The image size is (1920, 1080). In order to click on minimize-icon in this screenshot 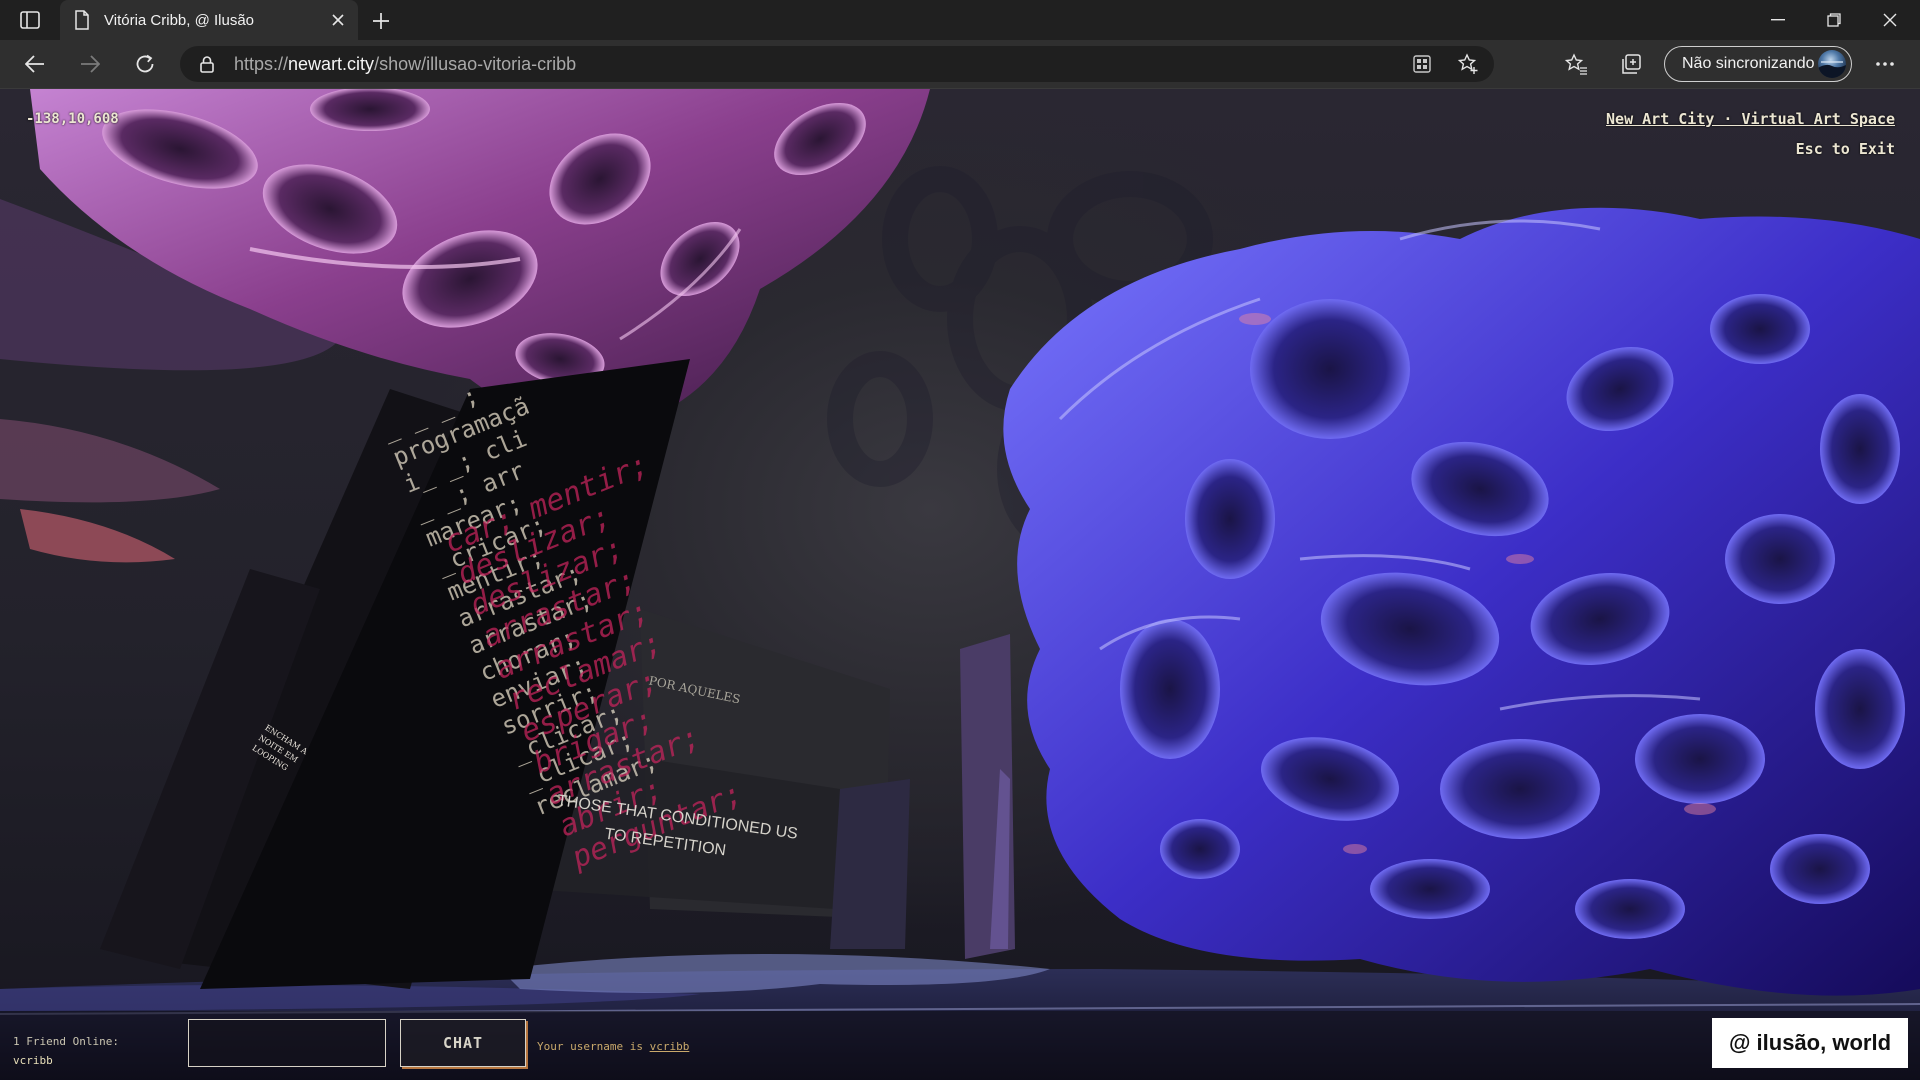, I will do `click(1778, 20)`.